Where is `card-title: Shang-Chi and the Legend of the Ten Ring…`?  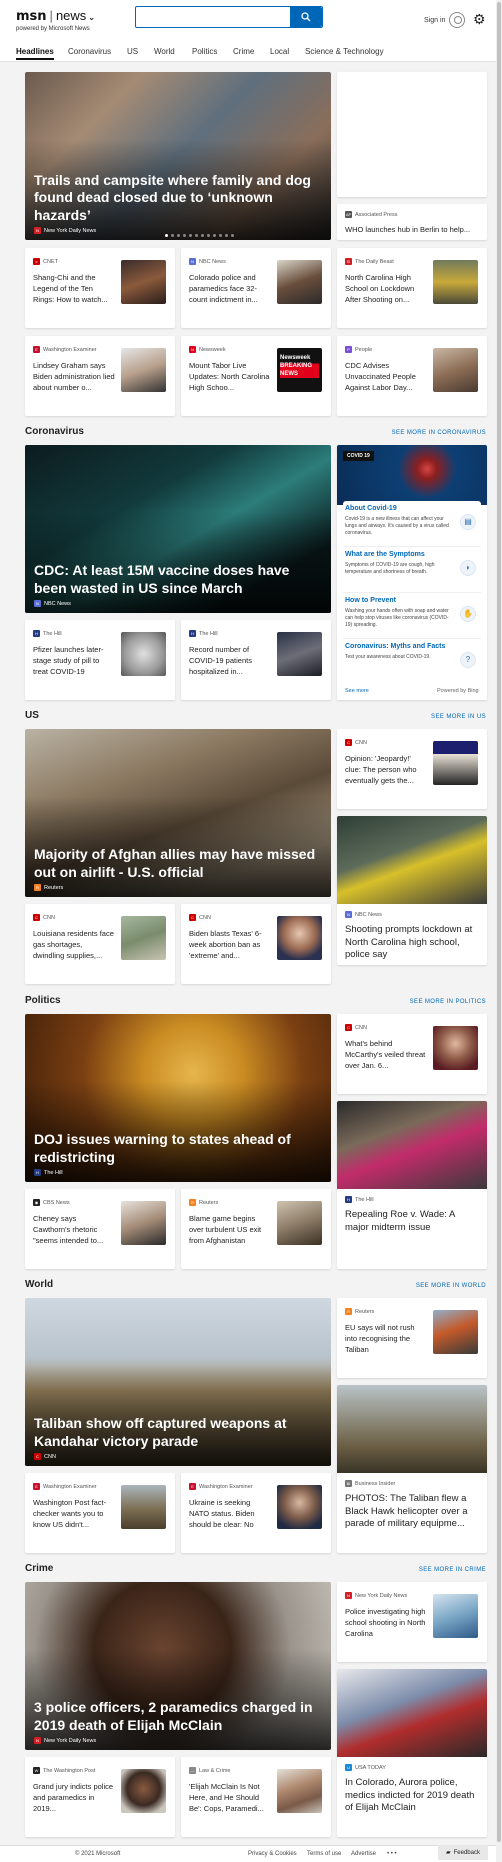
card-title: Shang-Chi and the Legend of the Ten Ring… is located at coordinates (74, 294).